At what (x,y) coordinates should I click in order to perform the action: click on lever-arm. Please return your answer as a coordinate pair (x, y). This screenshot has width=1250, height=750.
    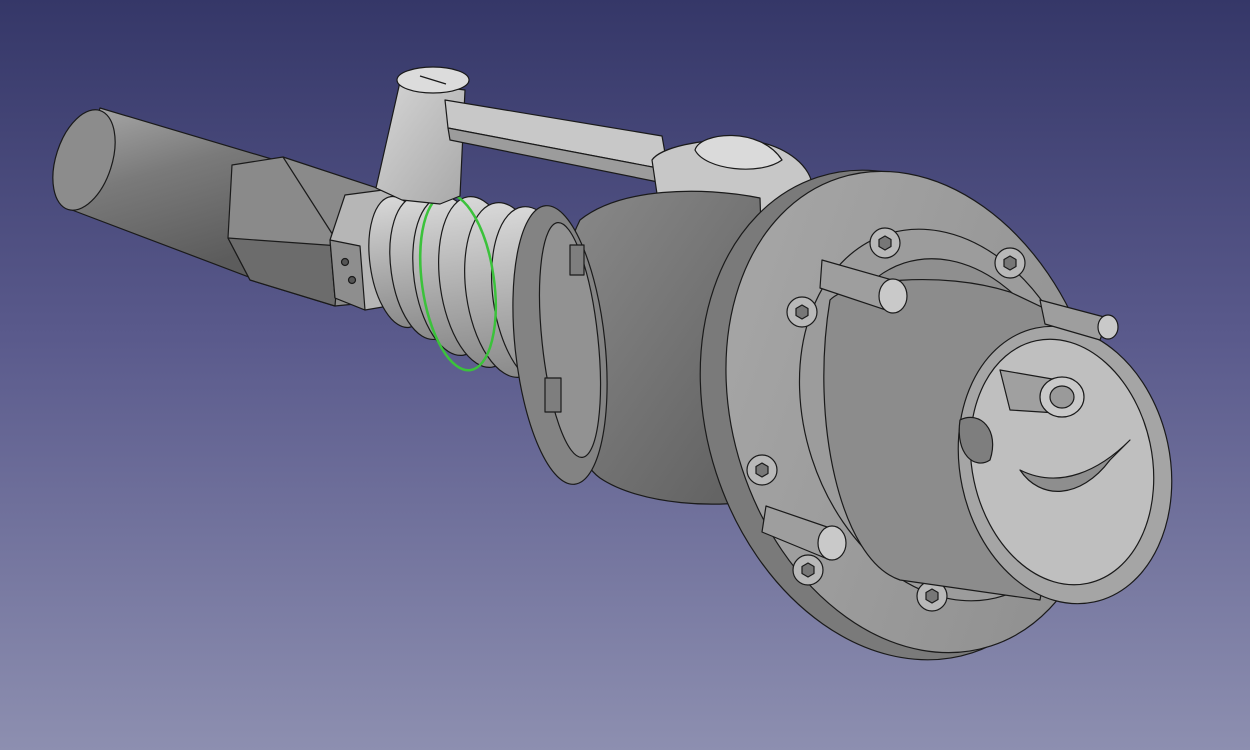
    Looking at the image, I should click on (556, 142).